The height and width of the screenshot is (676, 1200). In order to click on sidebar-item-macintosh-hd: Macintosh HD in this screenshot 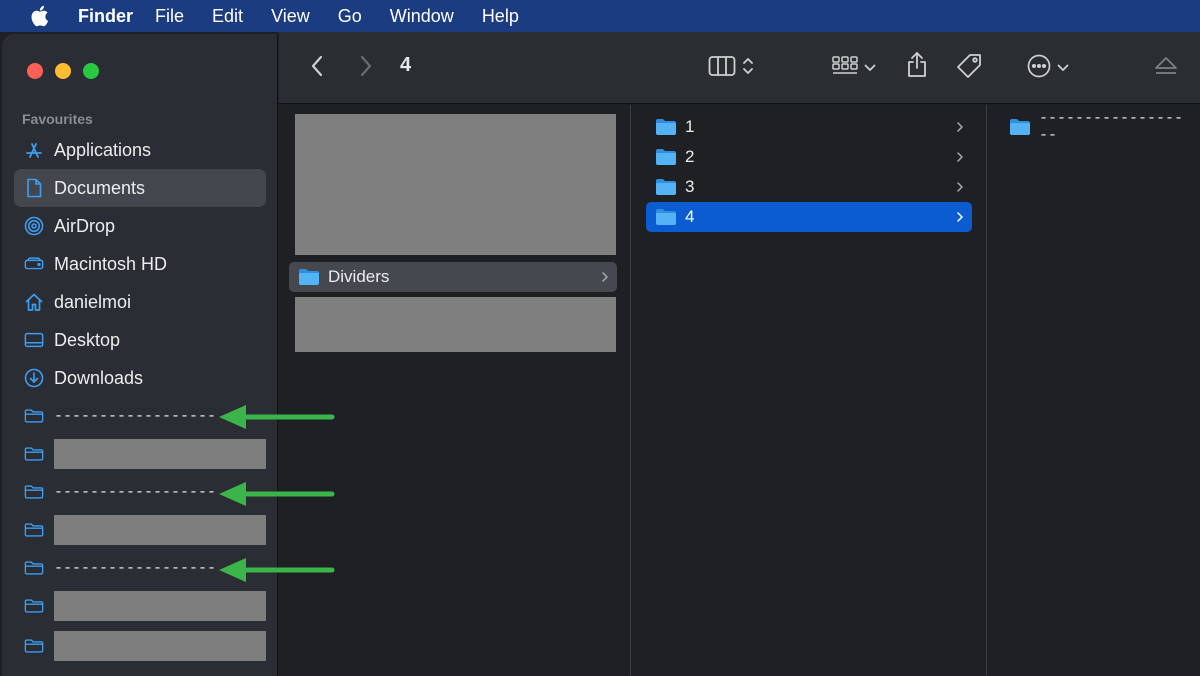, I will do `click(140, 264)`.